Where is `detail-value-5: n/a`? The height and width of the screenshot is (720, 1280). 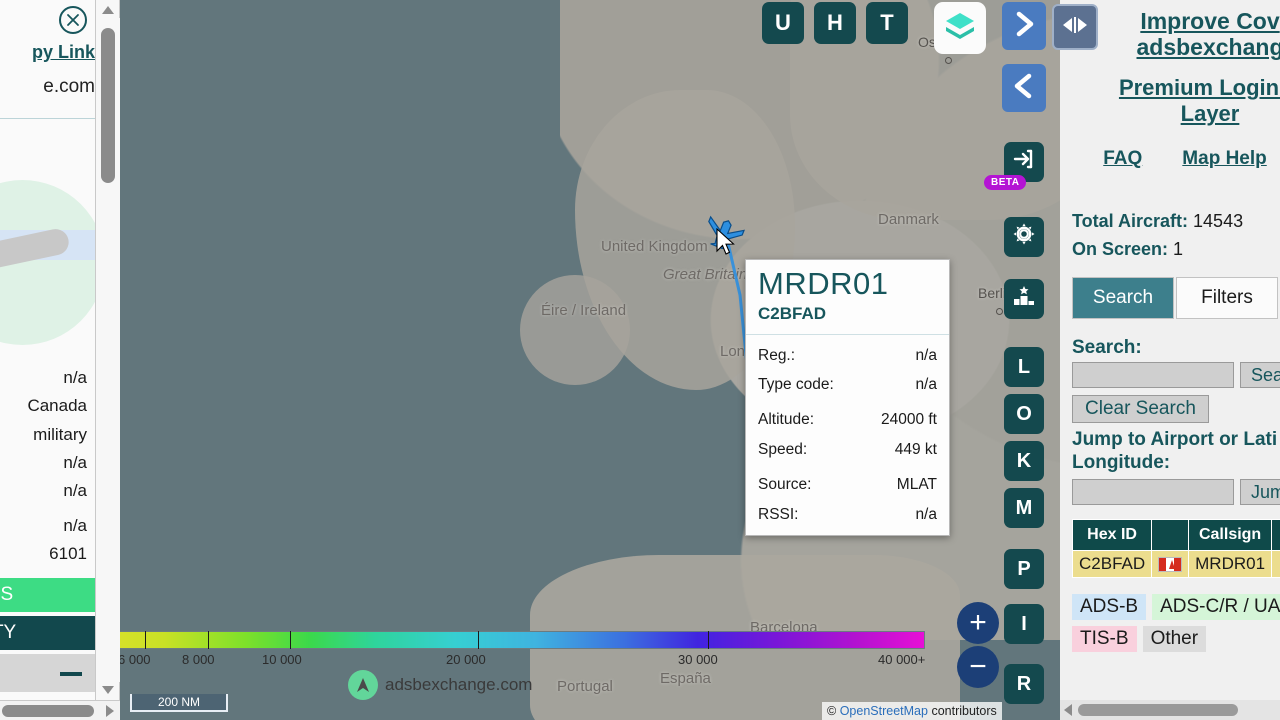
detail-value-5: n/a is located at coordinates (75, 525).